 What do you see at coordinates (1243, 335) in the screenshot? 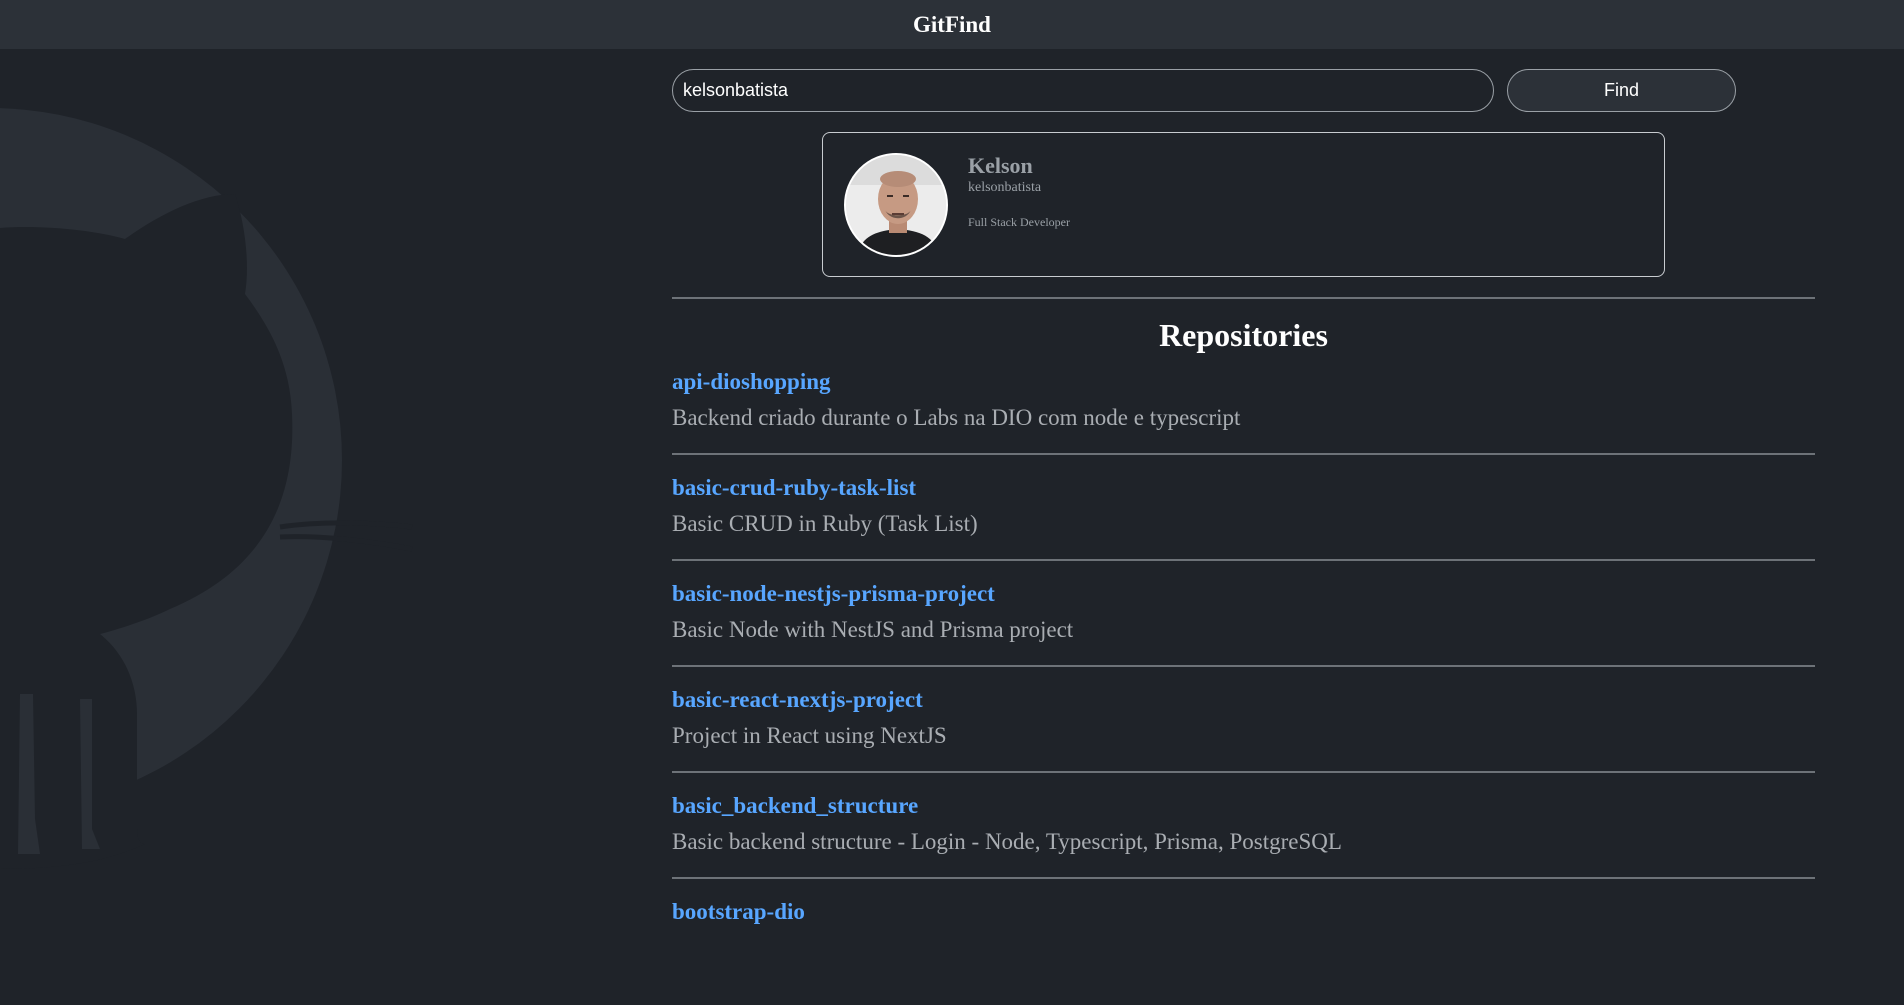
I see `repositories-heading: Repositories` at bounding box center [1243, 335].